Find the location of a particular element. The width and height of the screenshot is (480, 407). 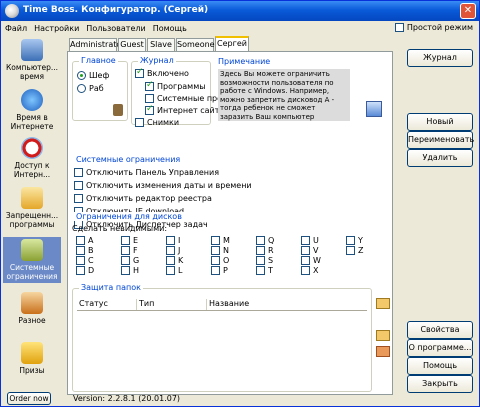

disk-checkbox: X is located at coordinates (309, 270).